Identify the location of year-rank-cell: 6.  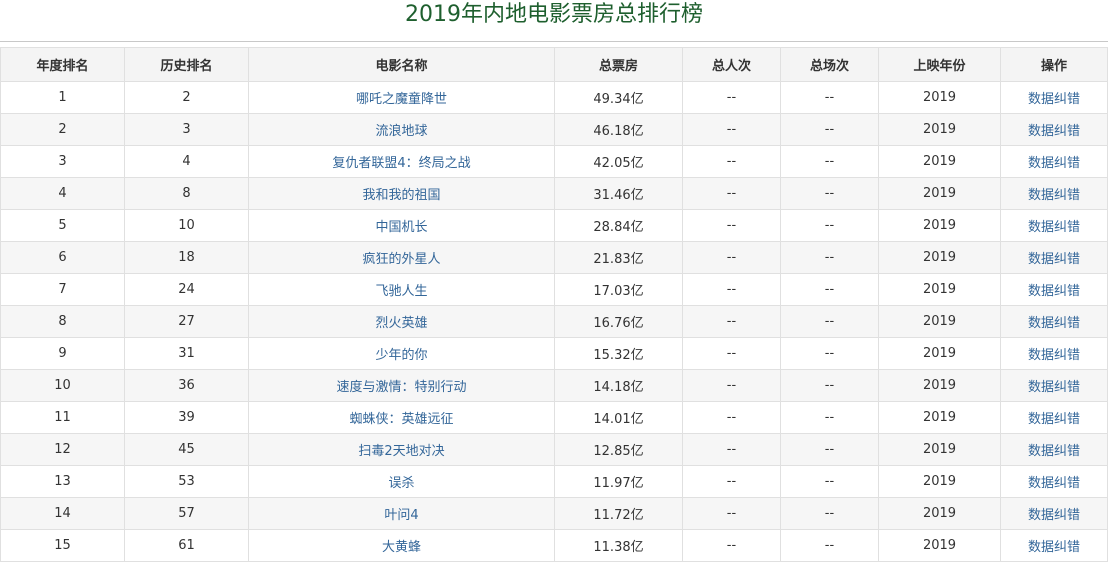
(62, 257).